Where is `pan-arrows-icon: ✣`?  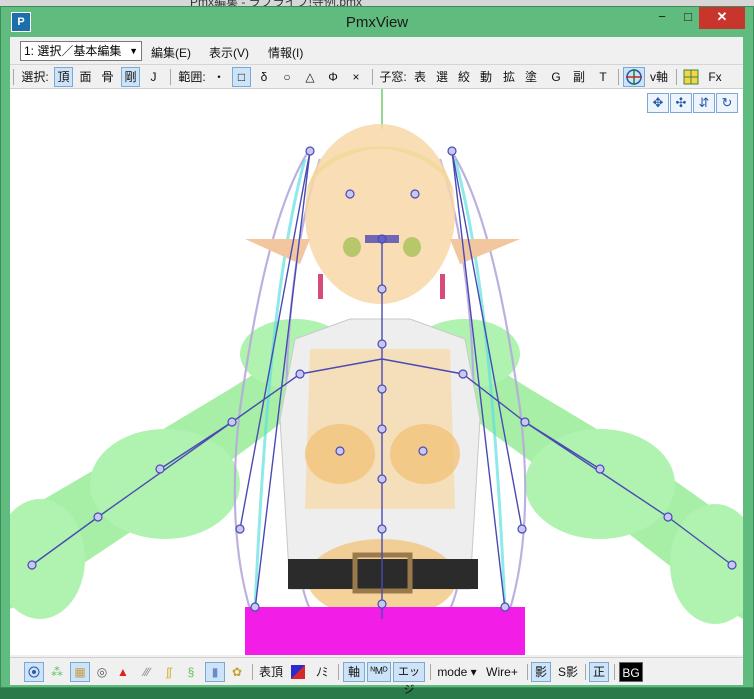 pan-arrows-icon: ✣ is located at coordinates (681, 103).